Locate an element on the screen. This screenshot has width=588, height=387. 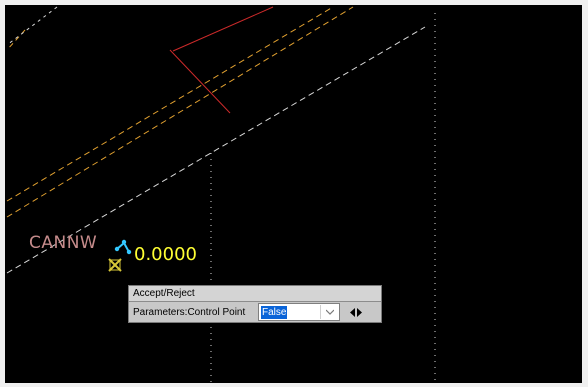
chevron-down-icon is located at coordinates (329, 312).